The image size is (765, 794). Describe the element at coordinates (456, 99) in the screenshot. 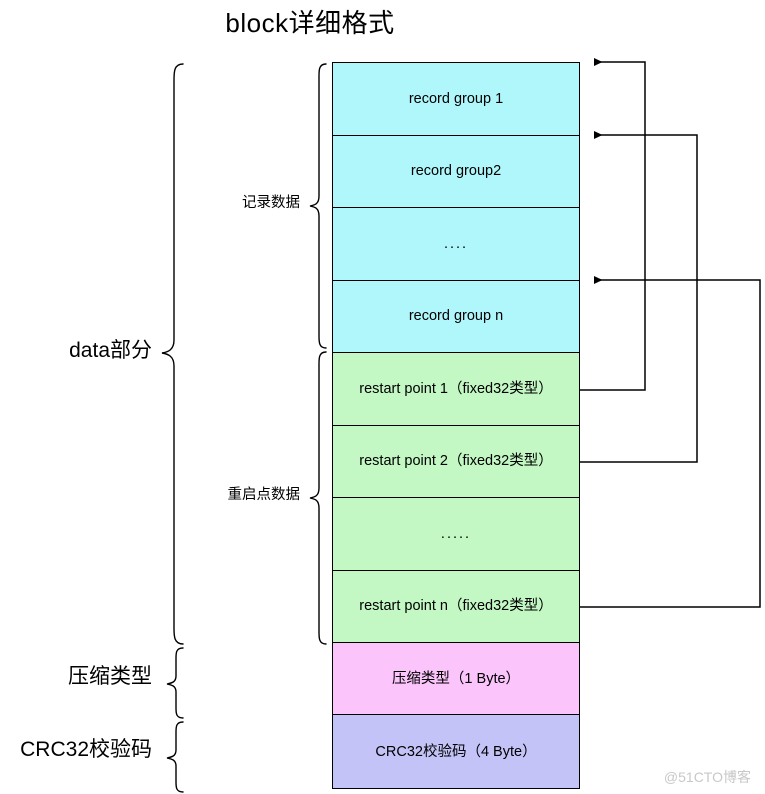

I see `block-row-record-group-1: record group 1` at that location.